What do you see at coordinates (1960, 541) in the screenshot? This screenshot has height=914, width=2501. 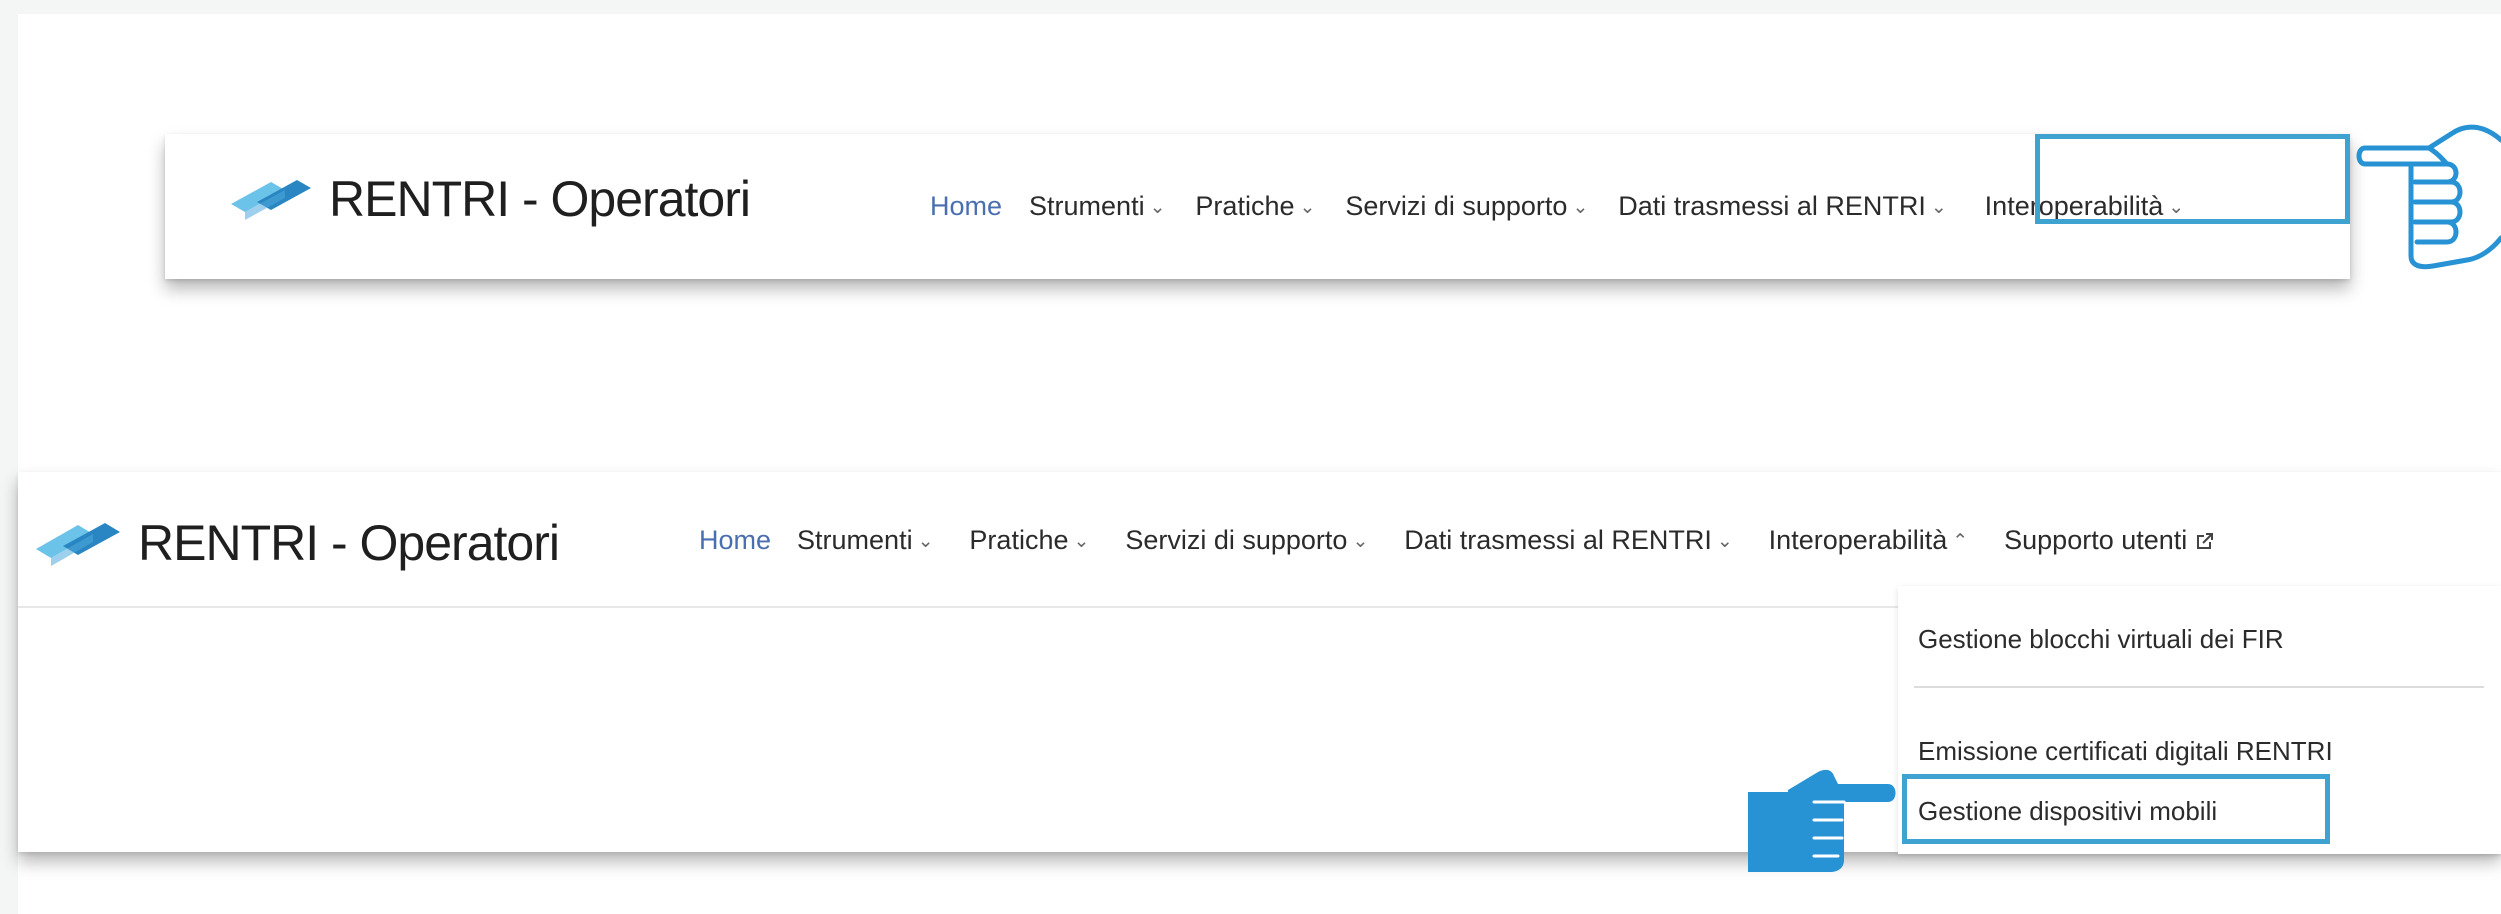 I see `chevron-up-icon: ⌃` at bounding box center [1960, 541].